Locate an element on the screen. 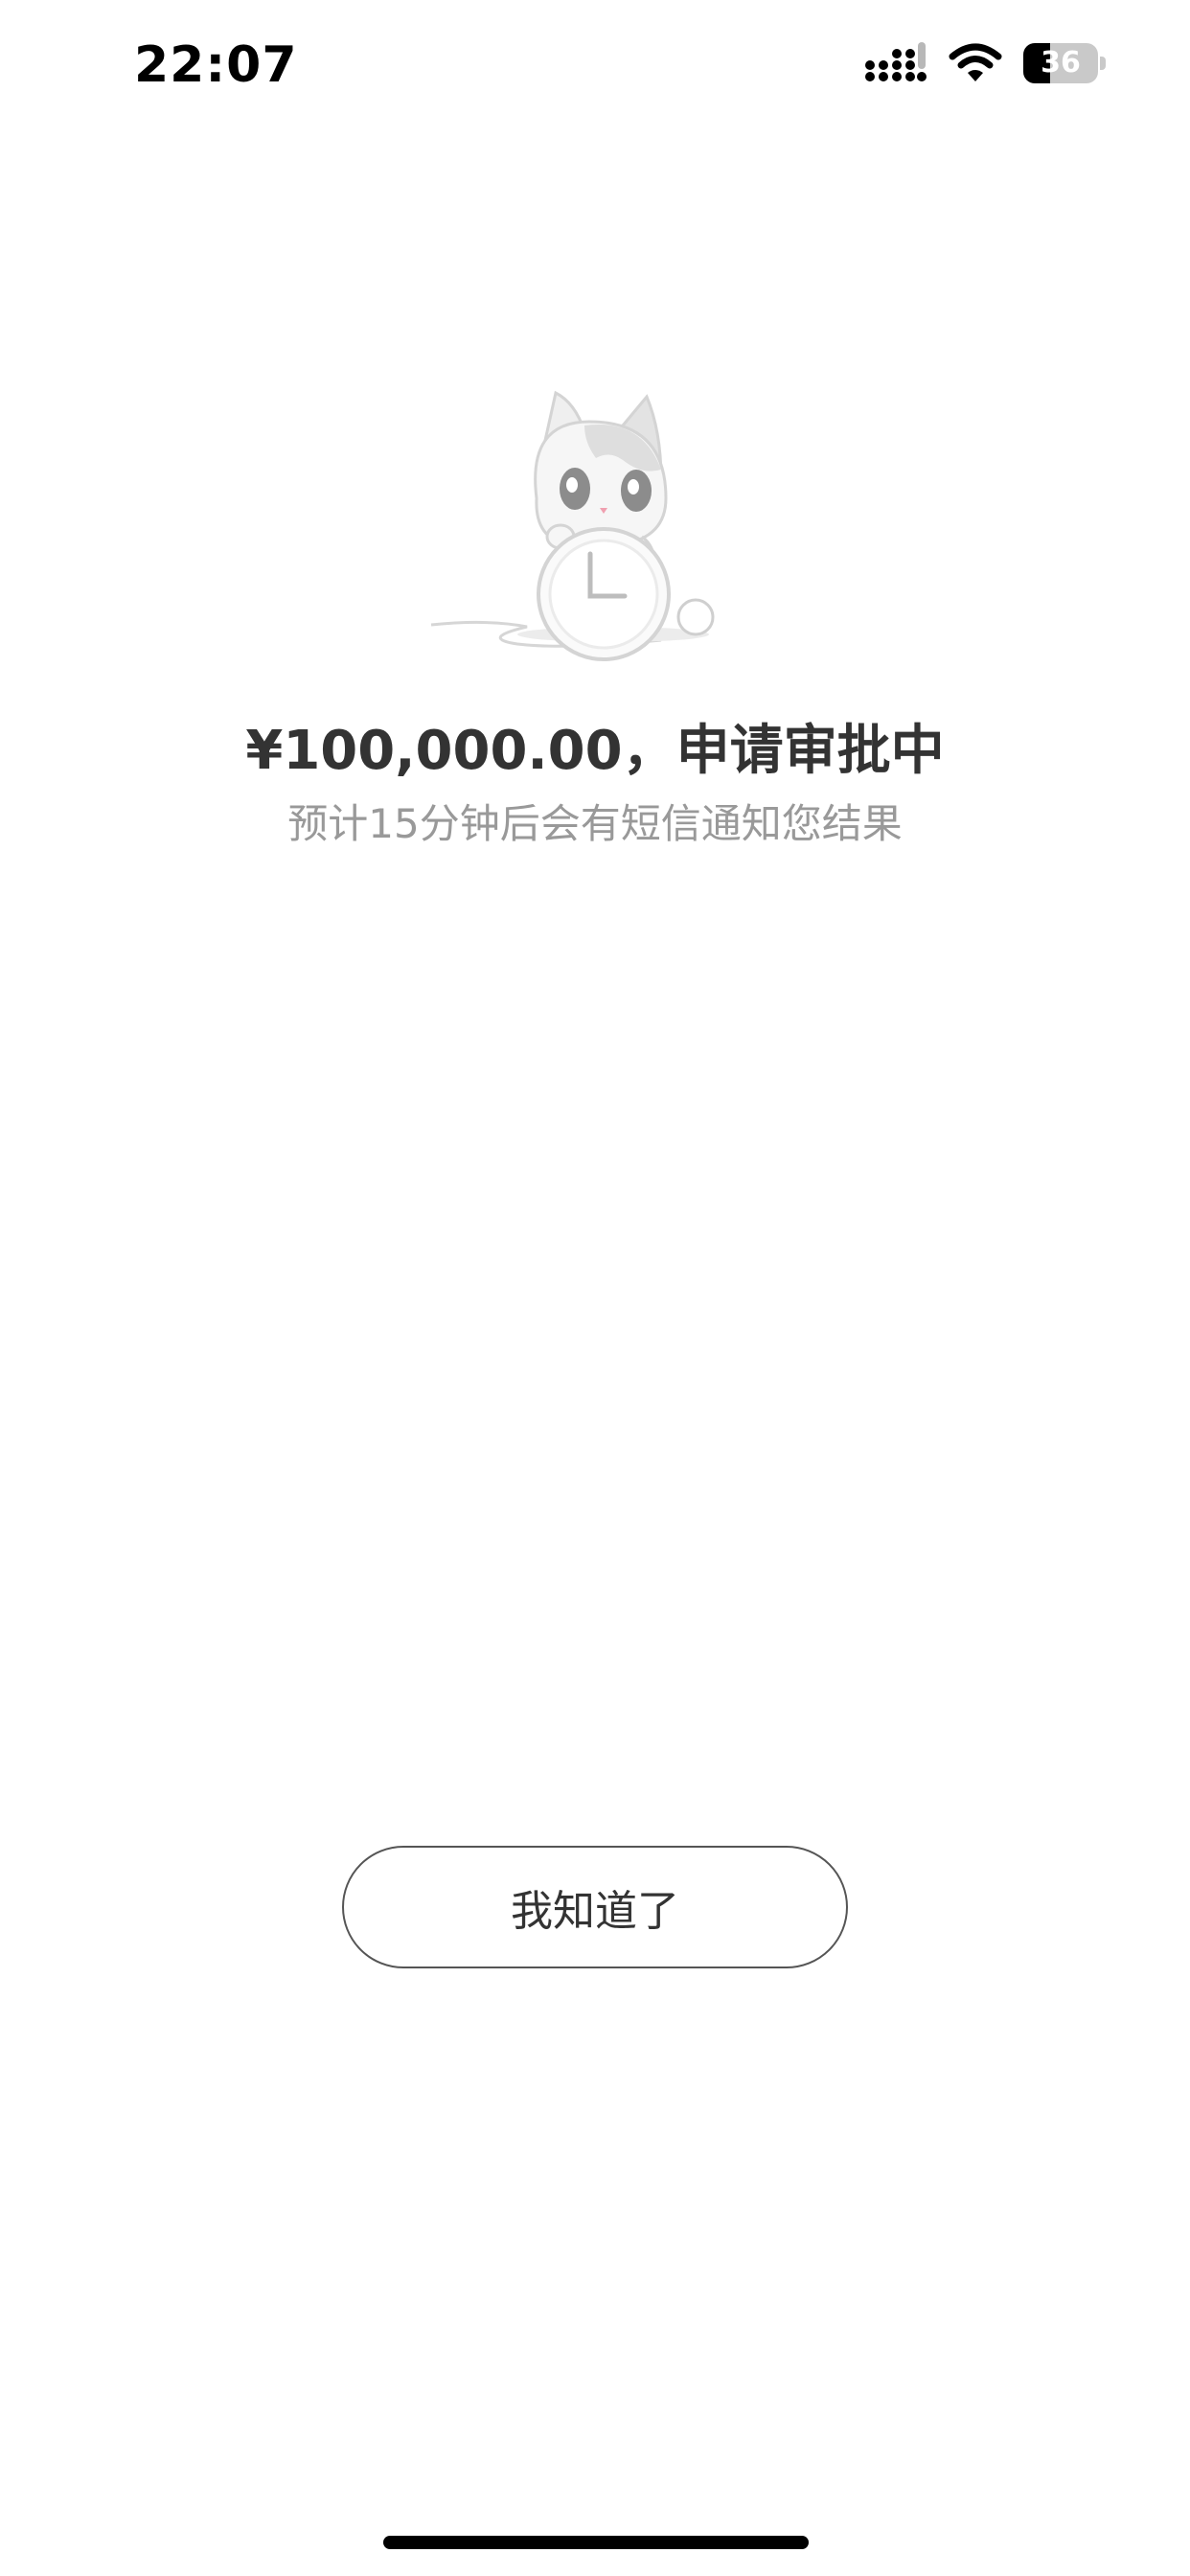  status-icons: 36 is located at coordinates (985, 63).